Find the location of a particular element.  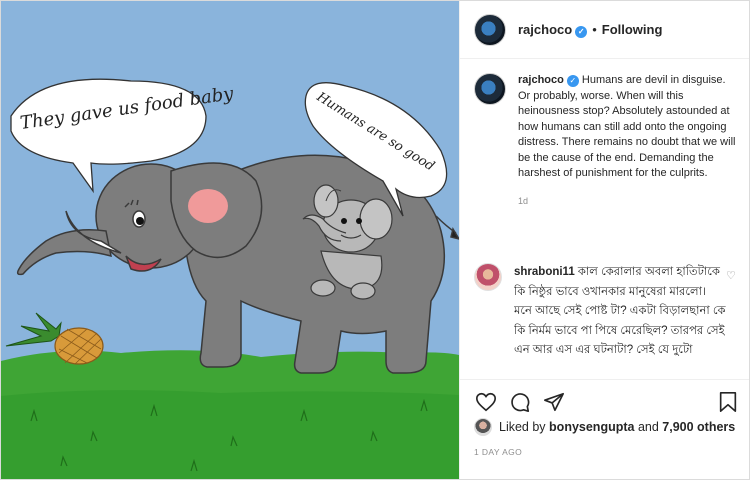

post-header: rajchoco ✓ • Following is located at coordinates (604, 30).